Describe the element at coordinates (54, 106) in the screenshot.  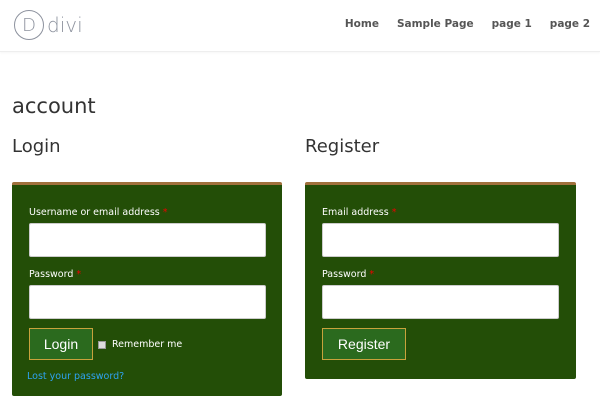
I see `page-title: account` at that location.